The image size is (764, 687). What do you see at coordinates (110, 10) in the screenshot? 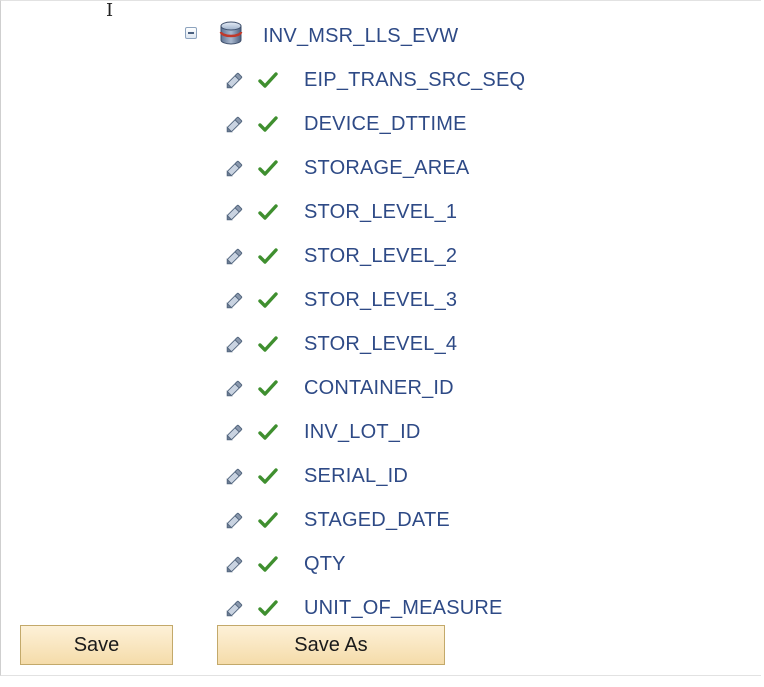
I see `text-cursor-icon: I` at bounding box center [110, 10].